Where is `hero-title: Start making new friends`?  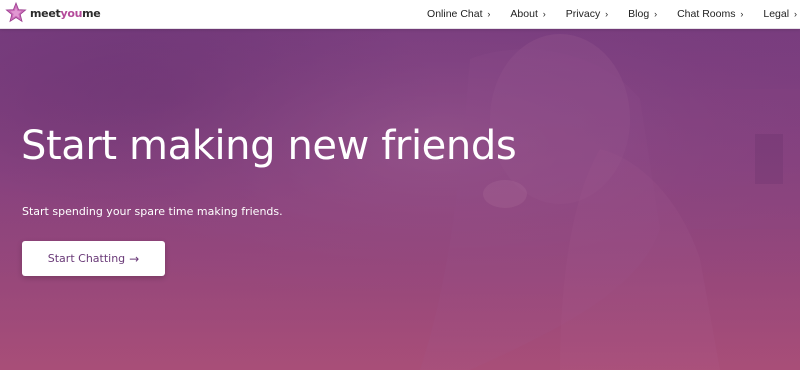 hero-title: Start making new friends is located at coordinates (269, 146).